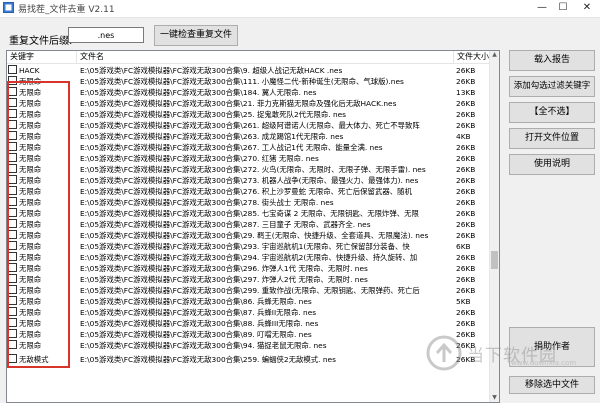  Describe the element at coordinates (552, 385) in the screenshot. I see `remove-selected-button: 移除选中文件` at that location.